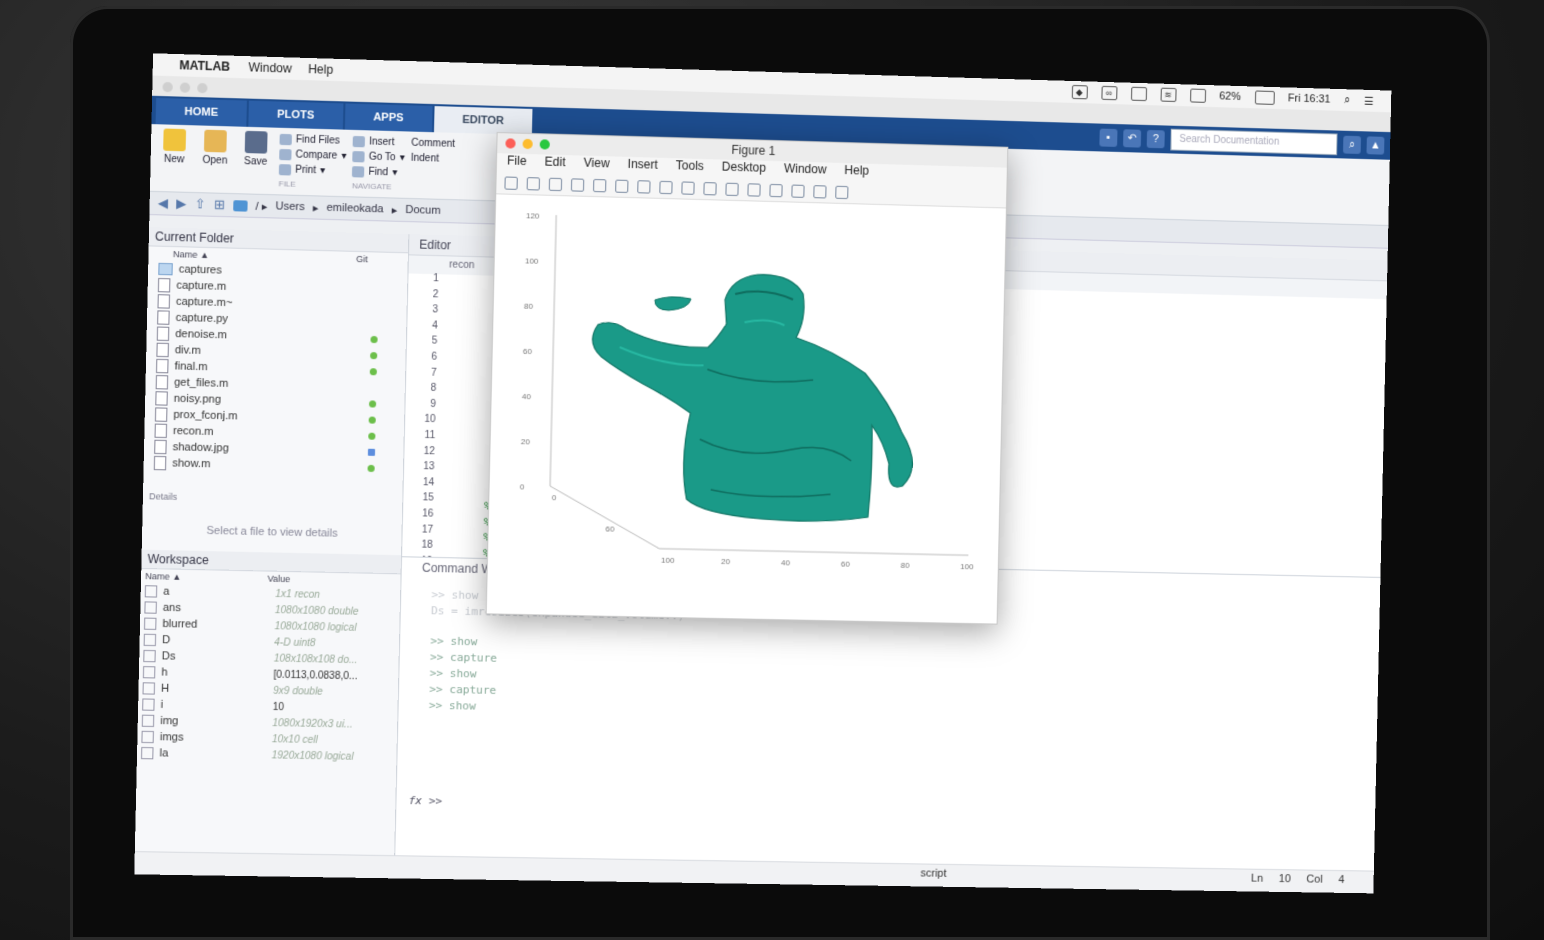  Describe the element at coordinates (600, 185) in the screenshot. I see `edit-plot-icon` at that location.